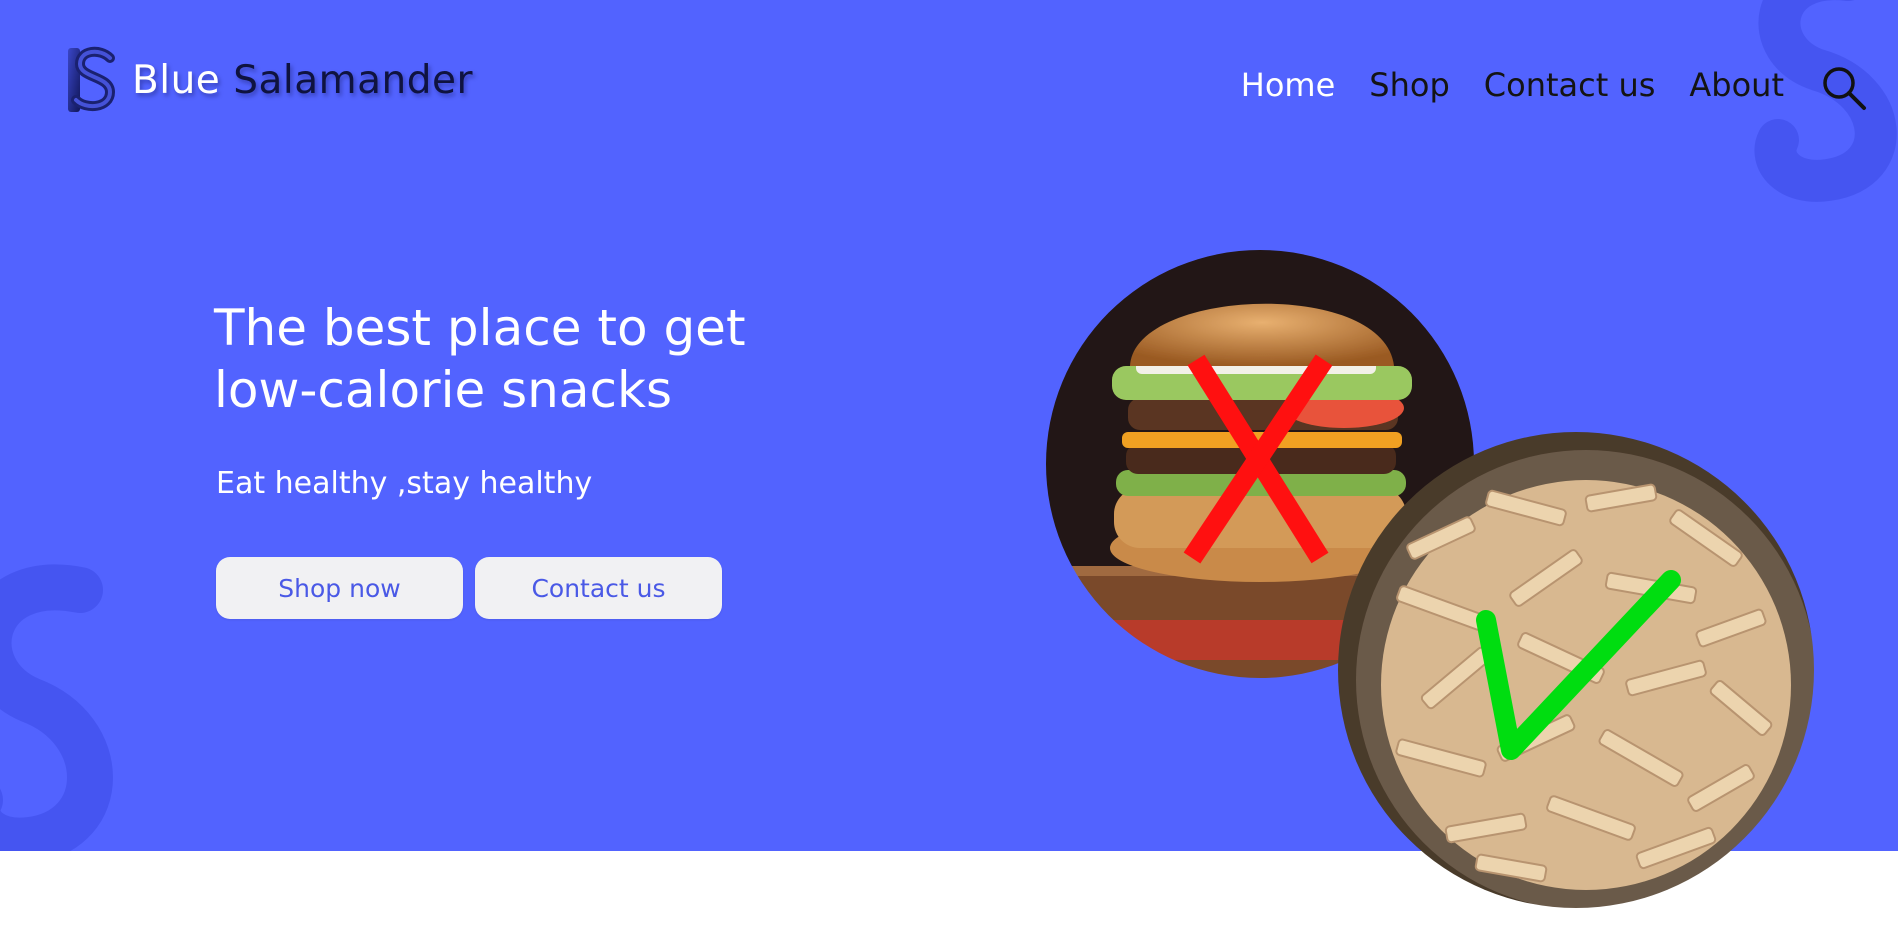 The image size is (1898, 925). I want to click on decorative-swirl-top-right, so click(1825, 101).